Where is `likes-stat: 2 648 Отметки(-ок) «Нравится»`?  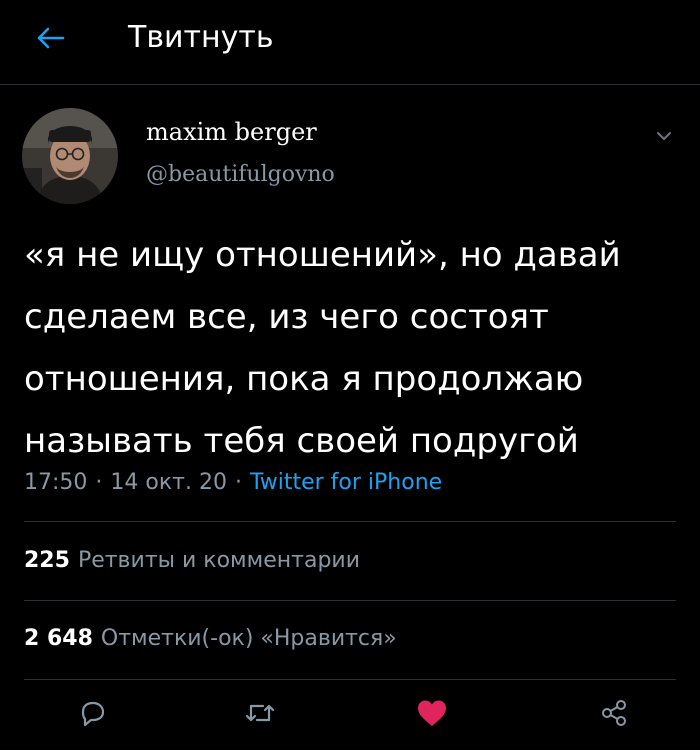
likes-stat: 2 648 Отметки(-ок) «Нравится» is located at coordinates (210, 639).